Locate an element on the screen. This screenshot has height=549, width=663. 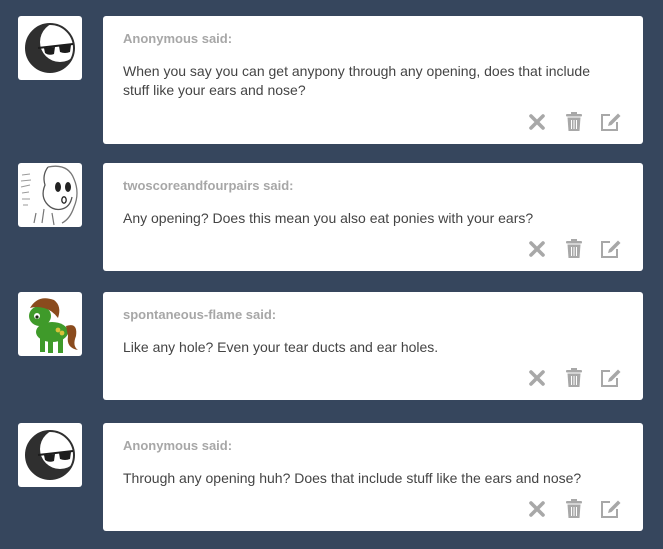
sender-name: spontaneous-flame said: is located at coordinates (199, 314).